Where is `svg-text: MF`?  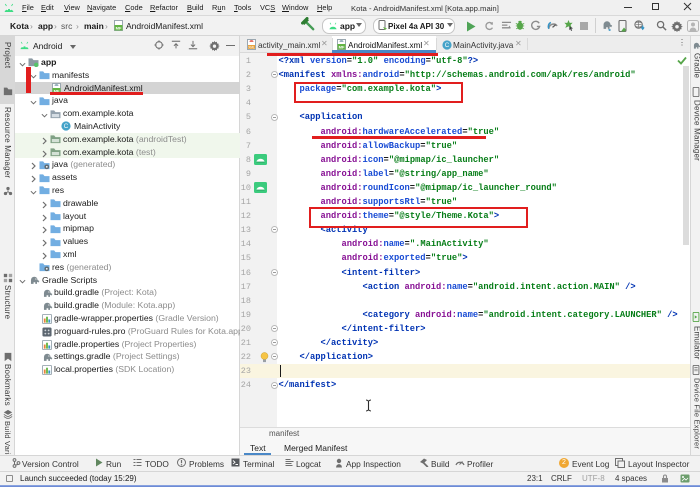 svg-text: MF is located at coordinates (119, 28).